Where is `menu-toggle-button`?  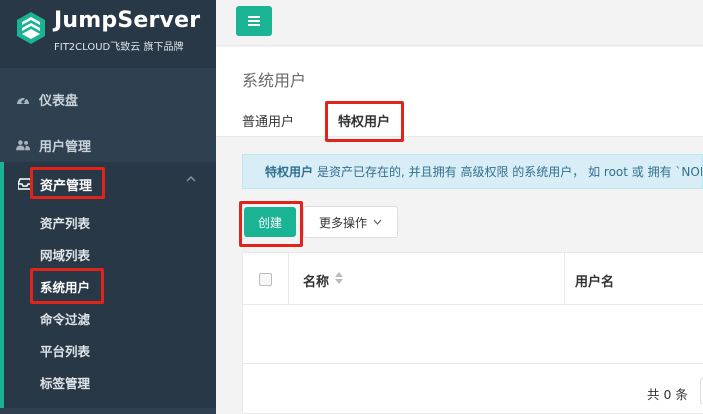 menu-toggle-button is located at coordinates (254, 21).